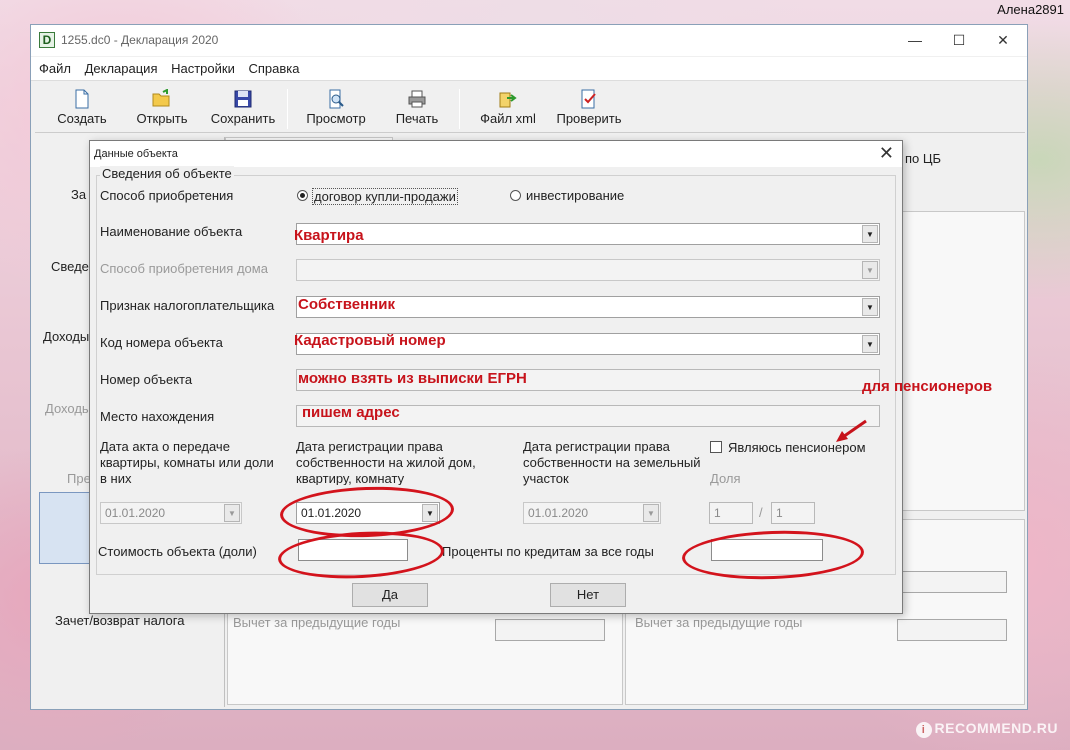 This screenshot has width=1070, height=750. I want to click on pensioner-checkbox-label: Являюсь пенсионером, so click(797, 447).